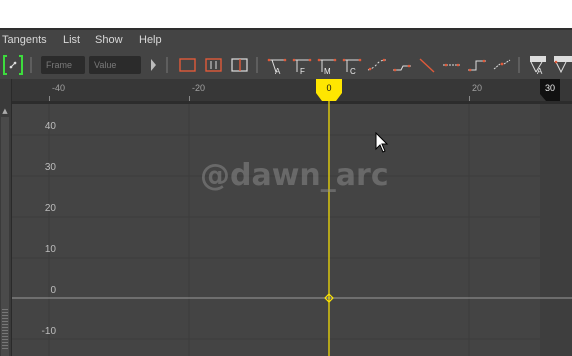 This screenshot has width=572, height=356. I want to click on end-frame-marker: 30, so click(550, 90).